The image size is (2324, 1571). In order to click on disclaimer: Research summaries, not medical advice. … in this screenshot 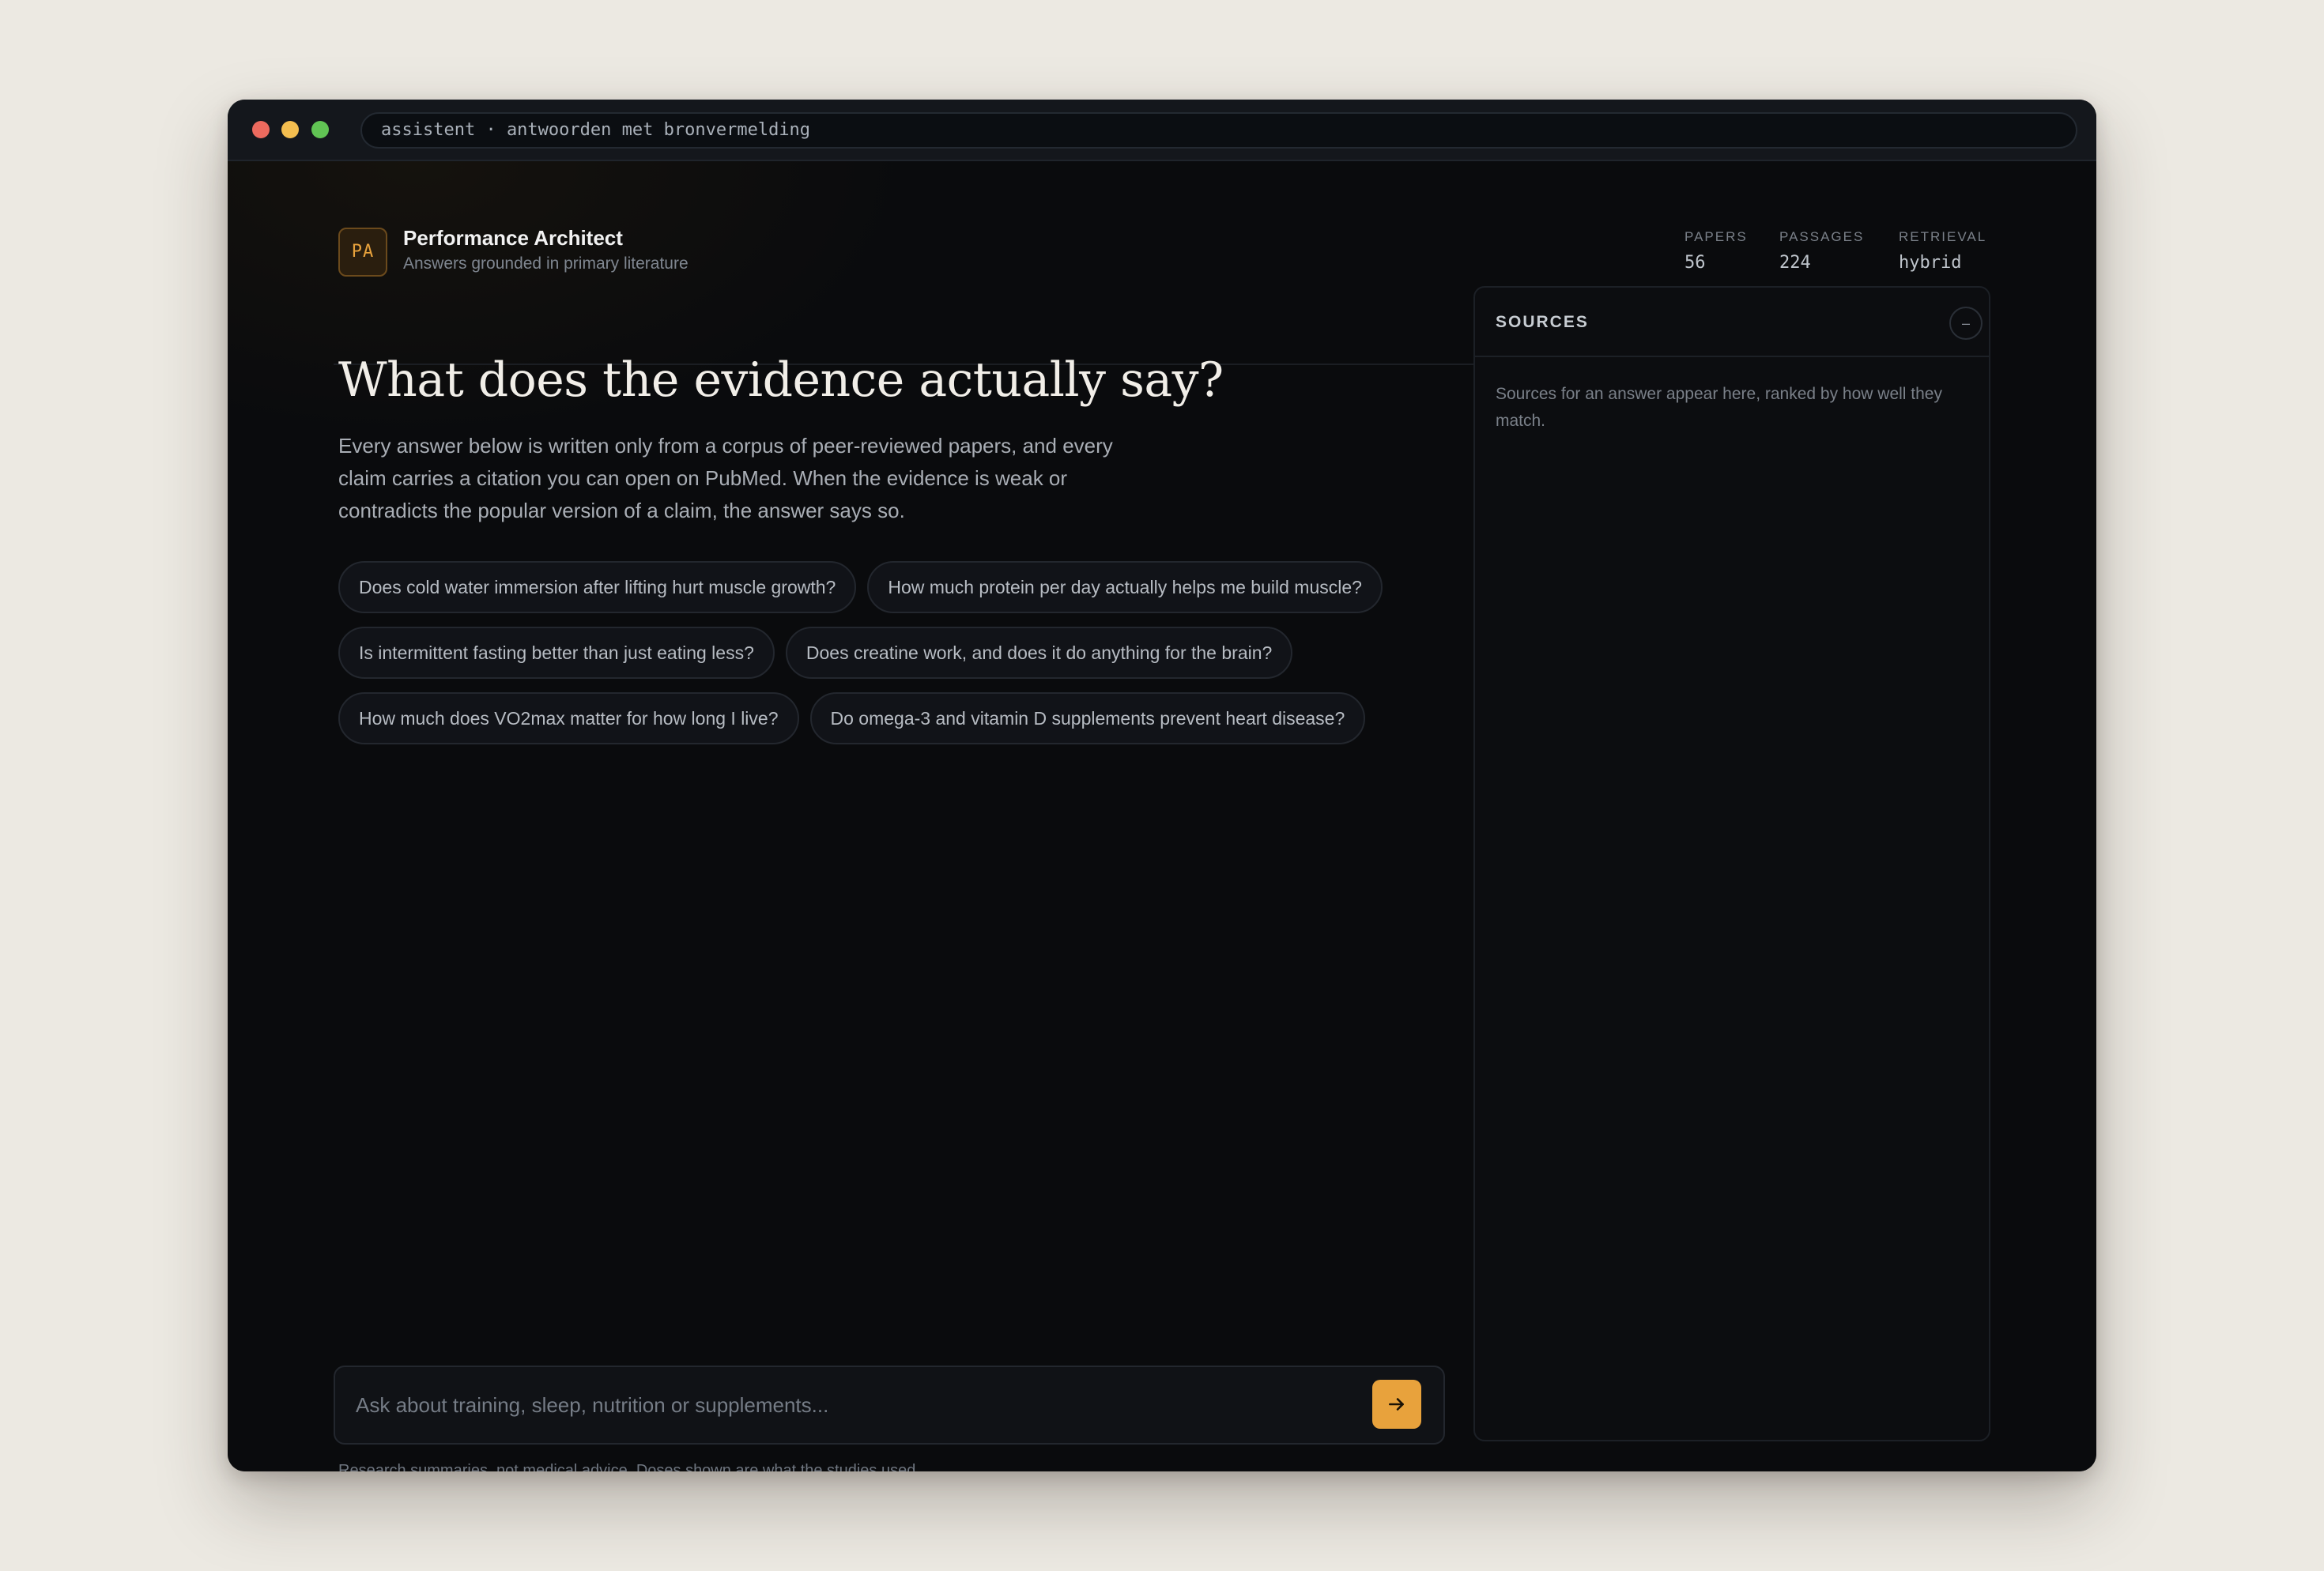, I will do `click(629, 1466)`.